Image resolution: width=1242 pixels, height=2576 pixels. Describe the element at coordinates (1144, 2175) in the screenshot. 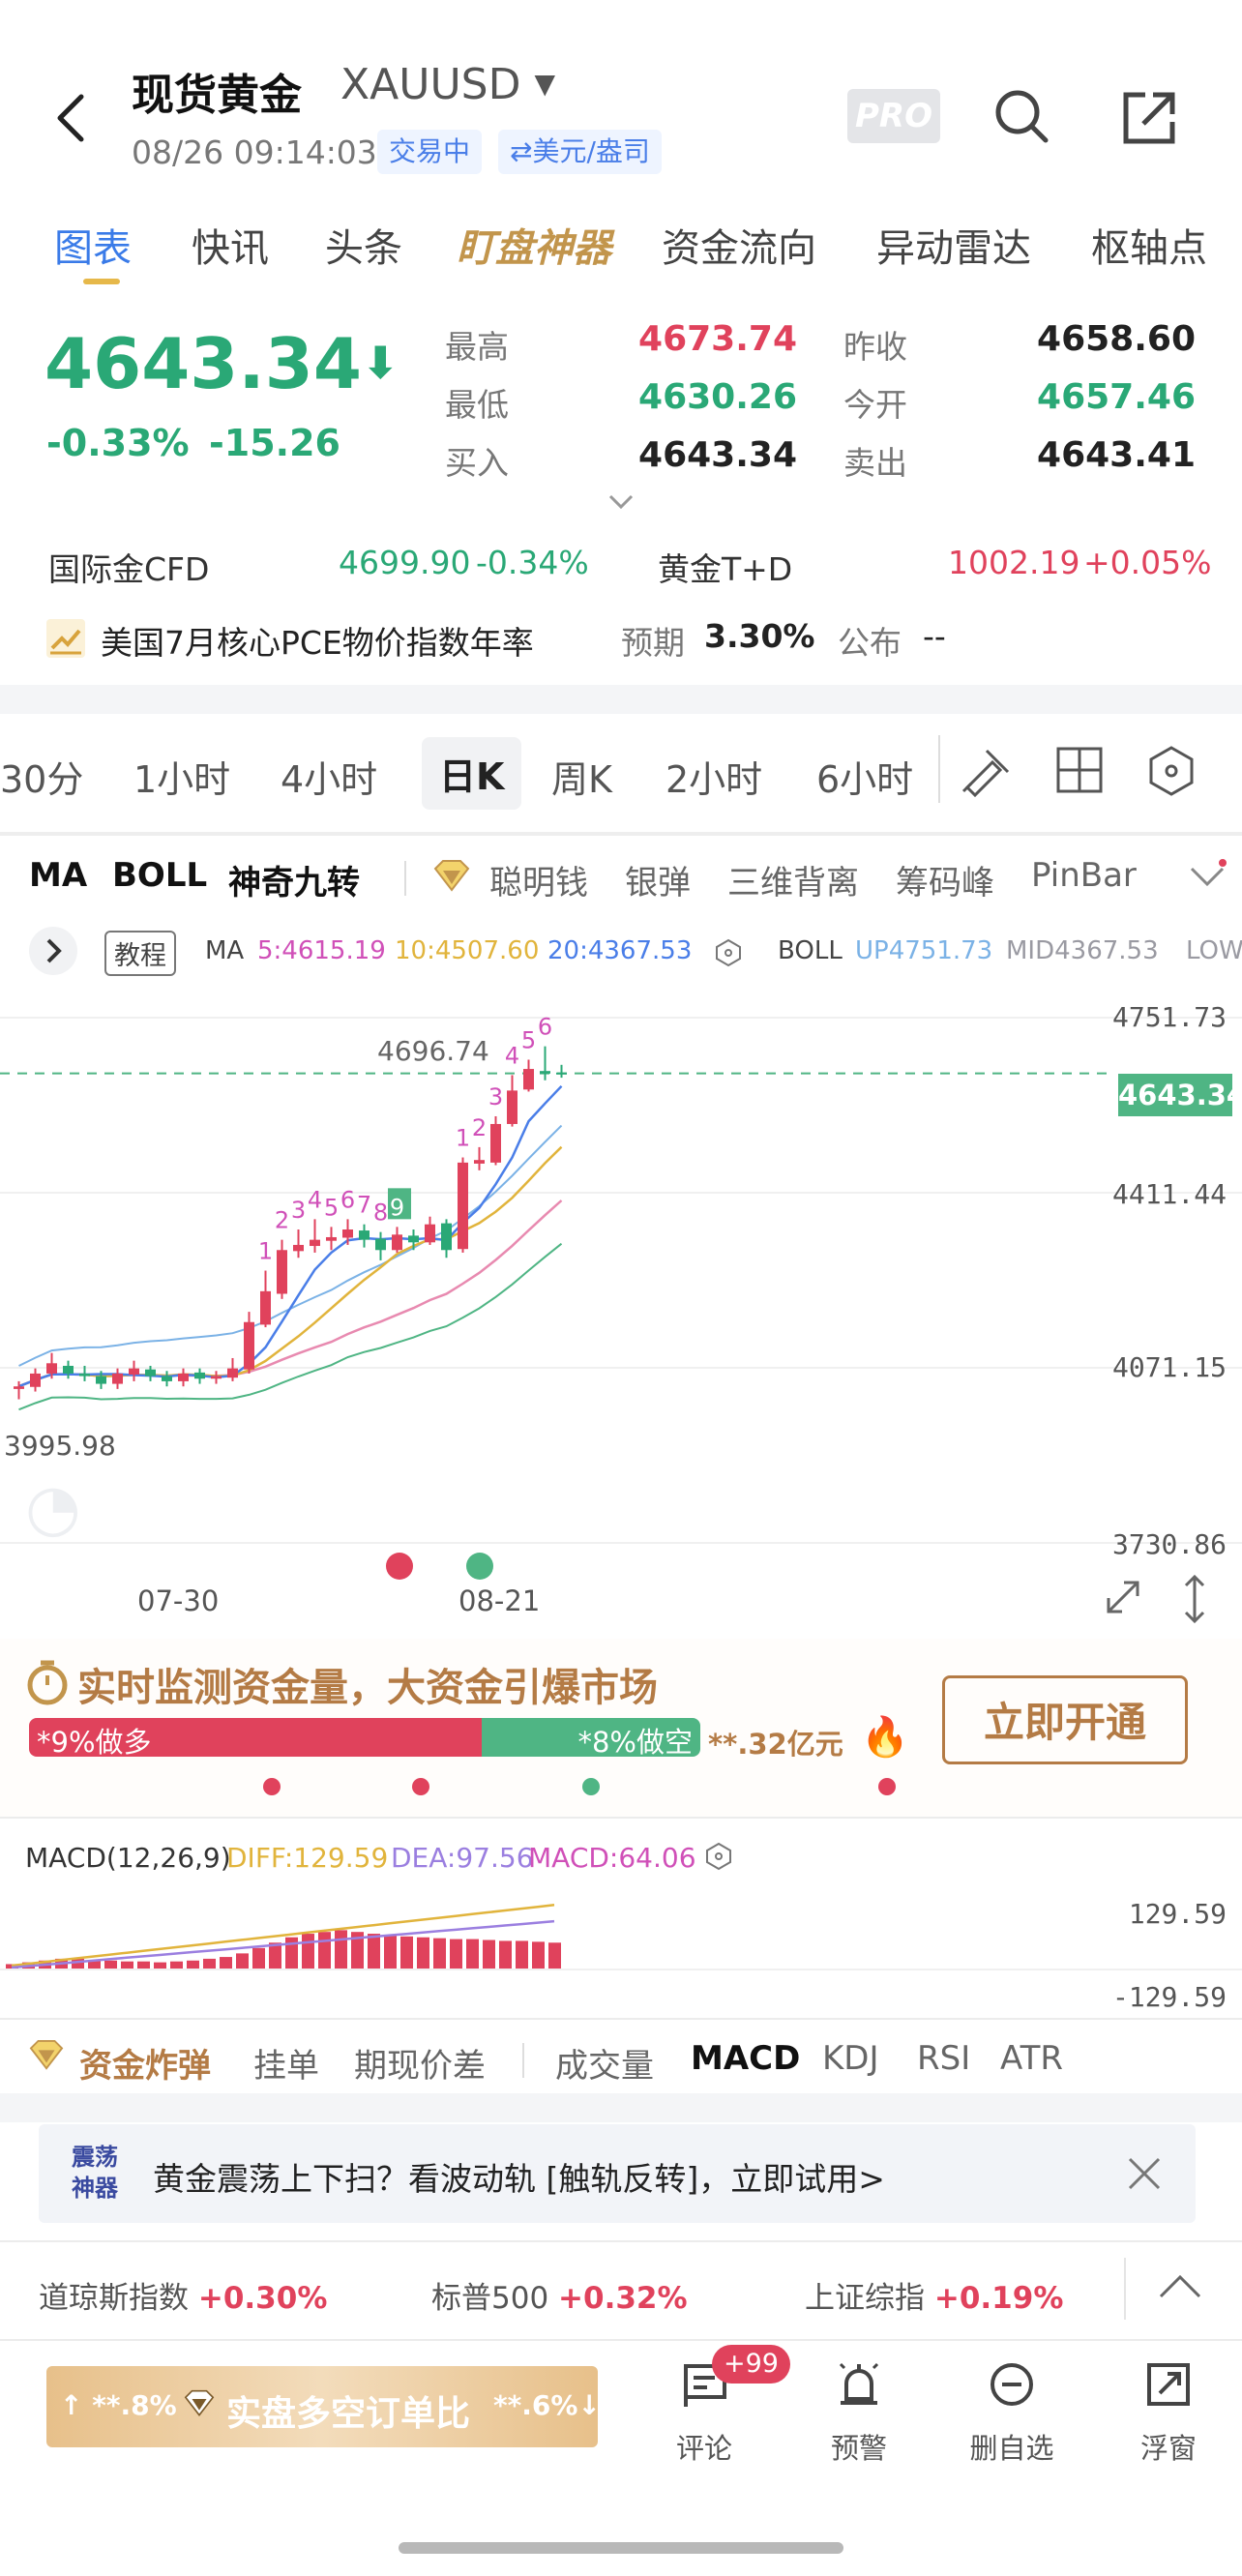

I see `close-icon` at that location.